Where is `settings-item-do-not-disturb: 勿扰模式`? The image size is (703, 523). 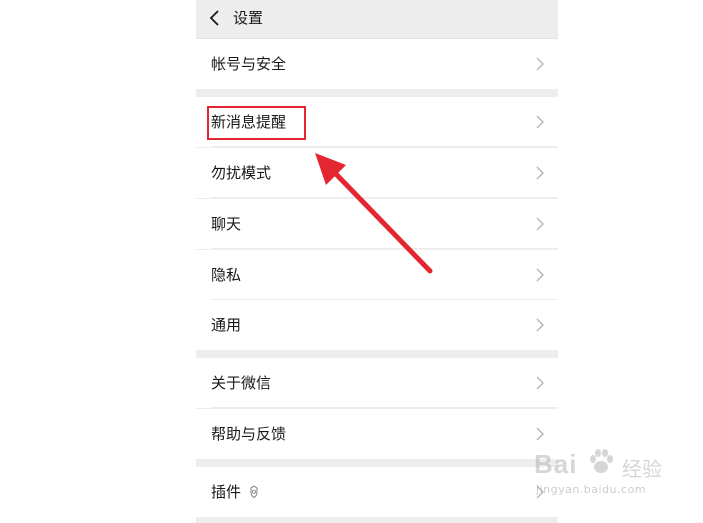
settings-item-do-not-disturb: 勿扰模式 is located at coordinates (377, 173).